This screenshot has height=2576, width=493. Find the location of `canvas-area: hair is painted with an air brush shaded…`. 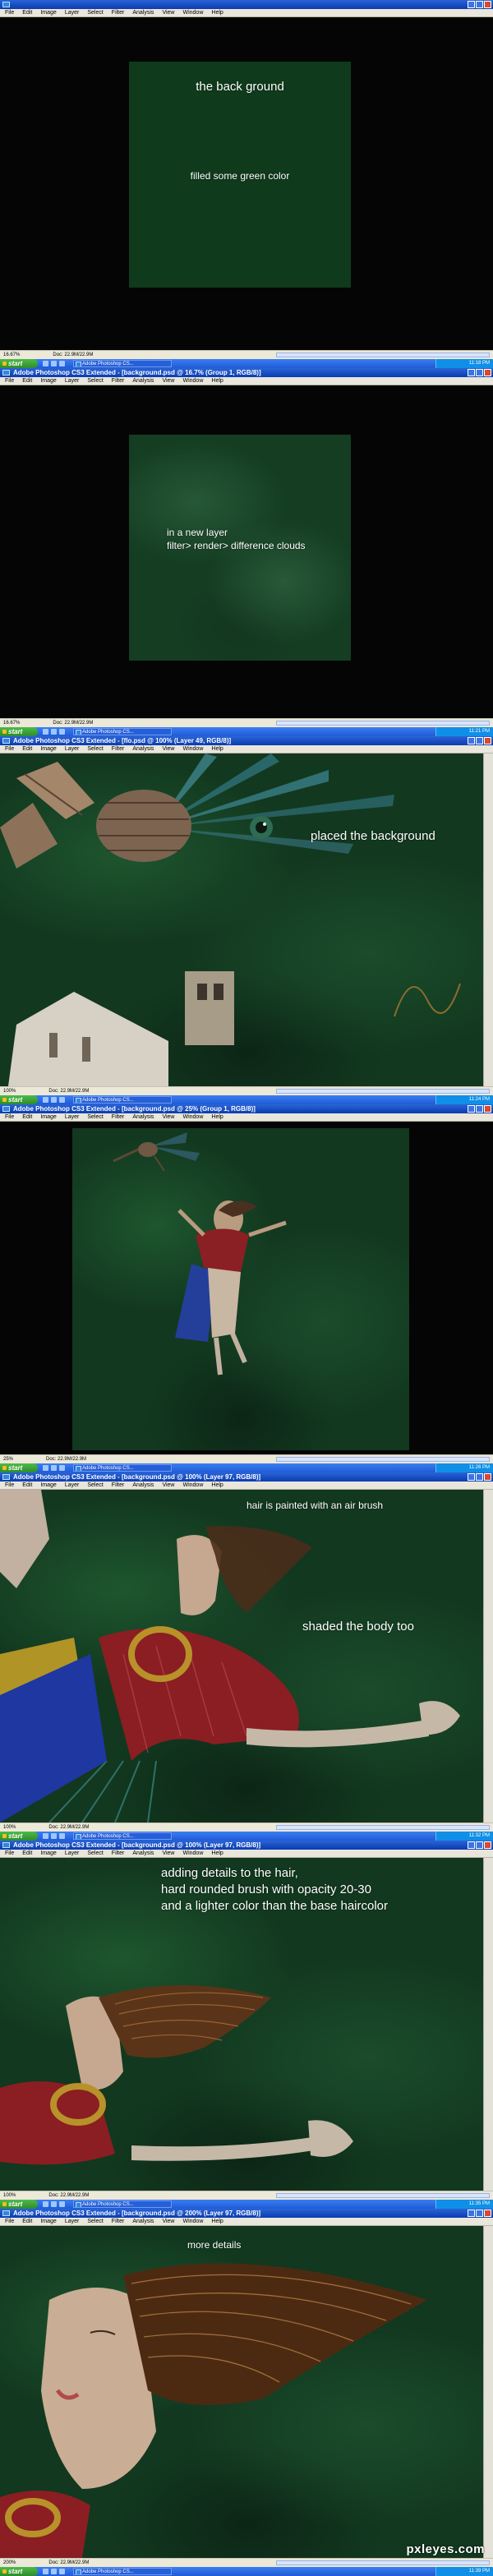

canvas-area: hair is painted with an air brush shaded… is located at coordinates (246, 1656).